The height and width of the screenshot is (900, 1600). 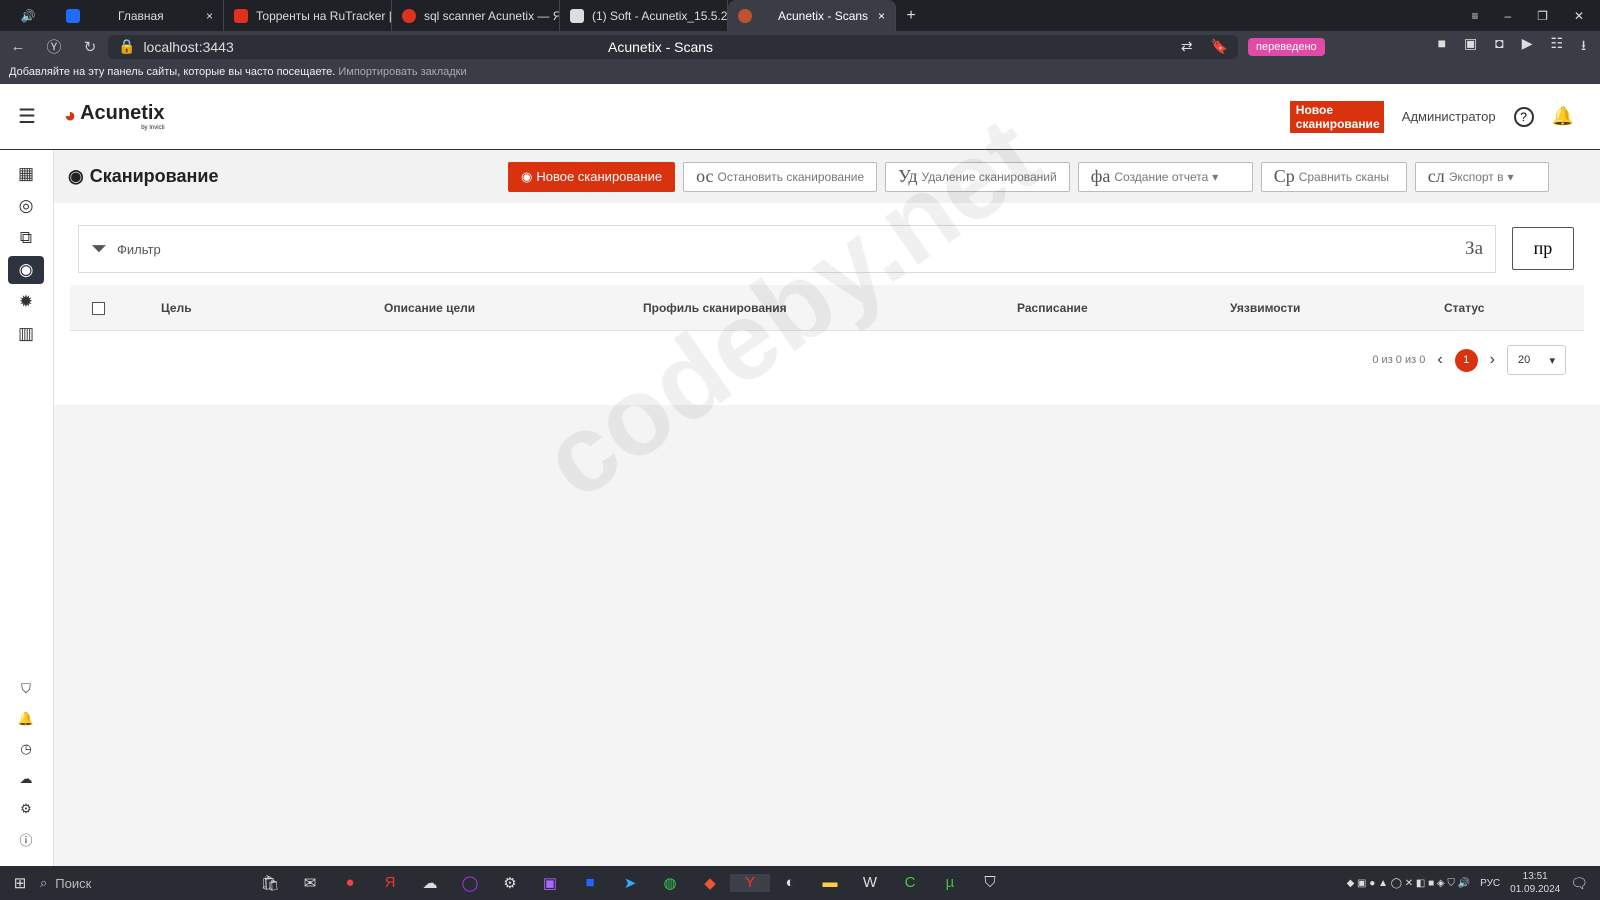 What do you see at coordinates (20, 883) in the screenshot?
I see `windows-start-icon: ⊞` at bounding box center [20, 883].